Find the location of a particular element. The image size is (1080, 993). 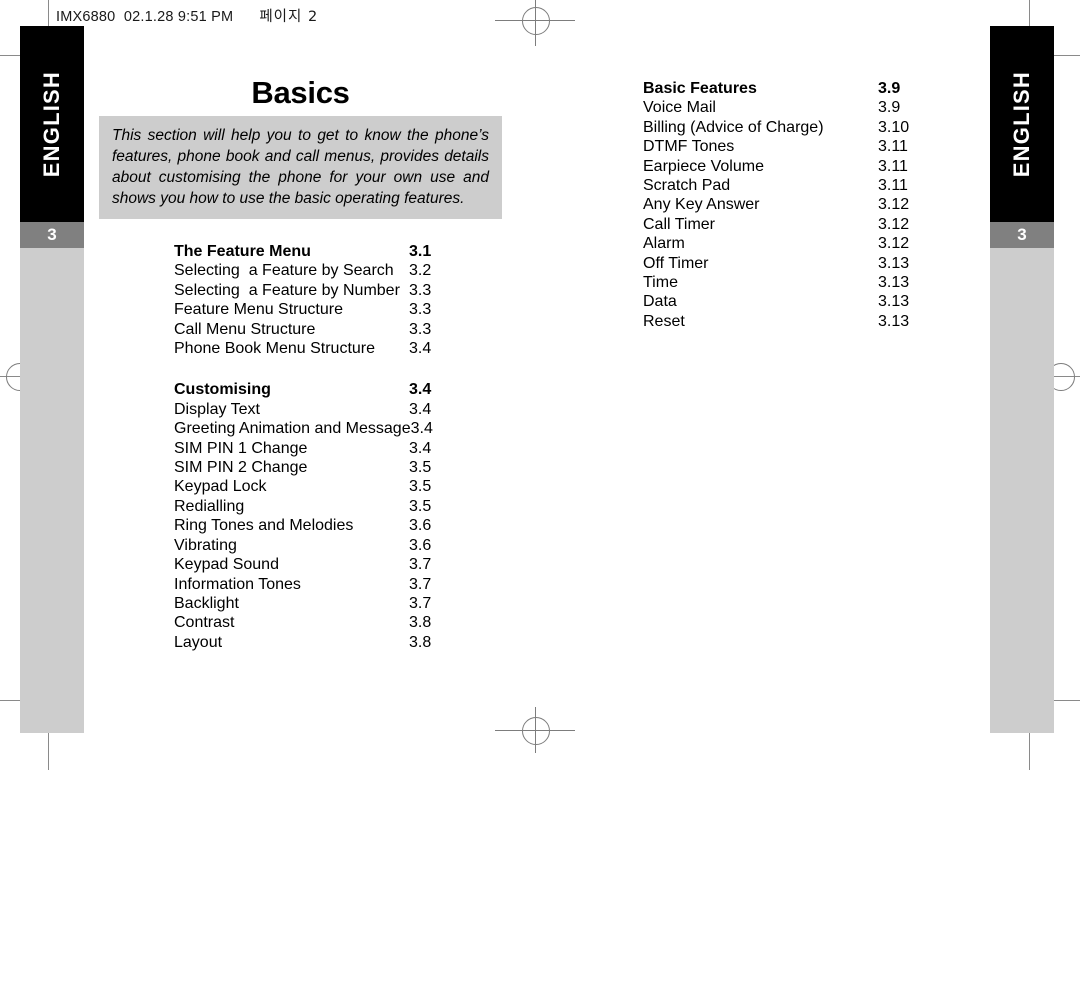

toc-entry-title: Voice Mail is located at coordinates (679, 108).